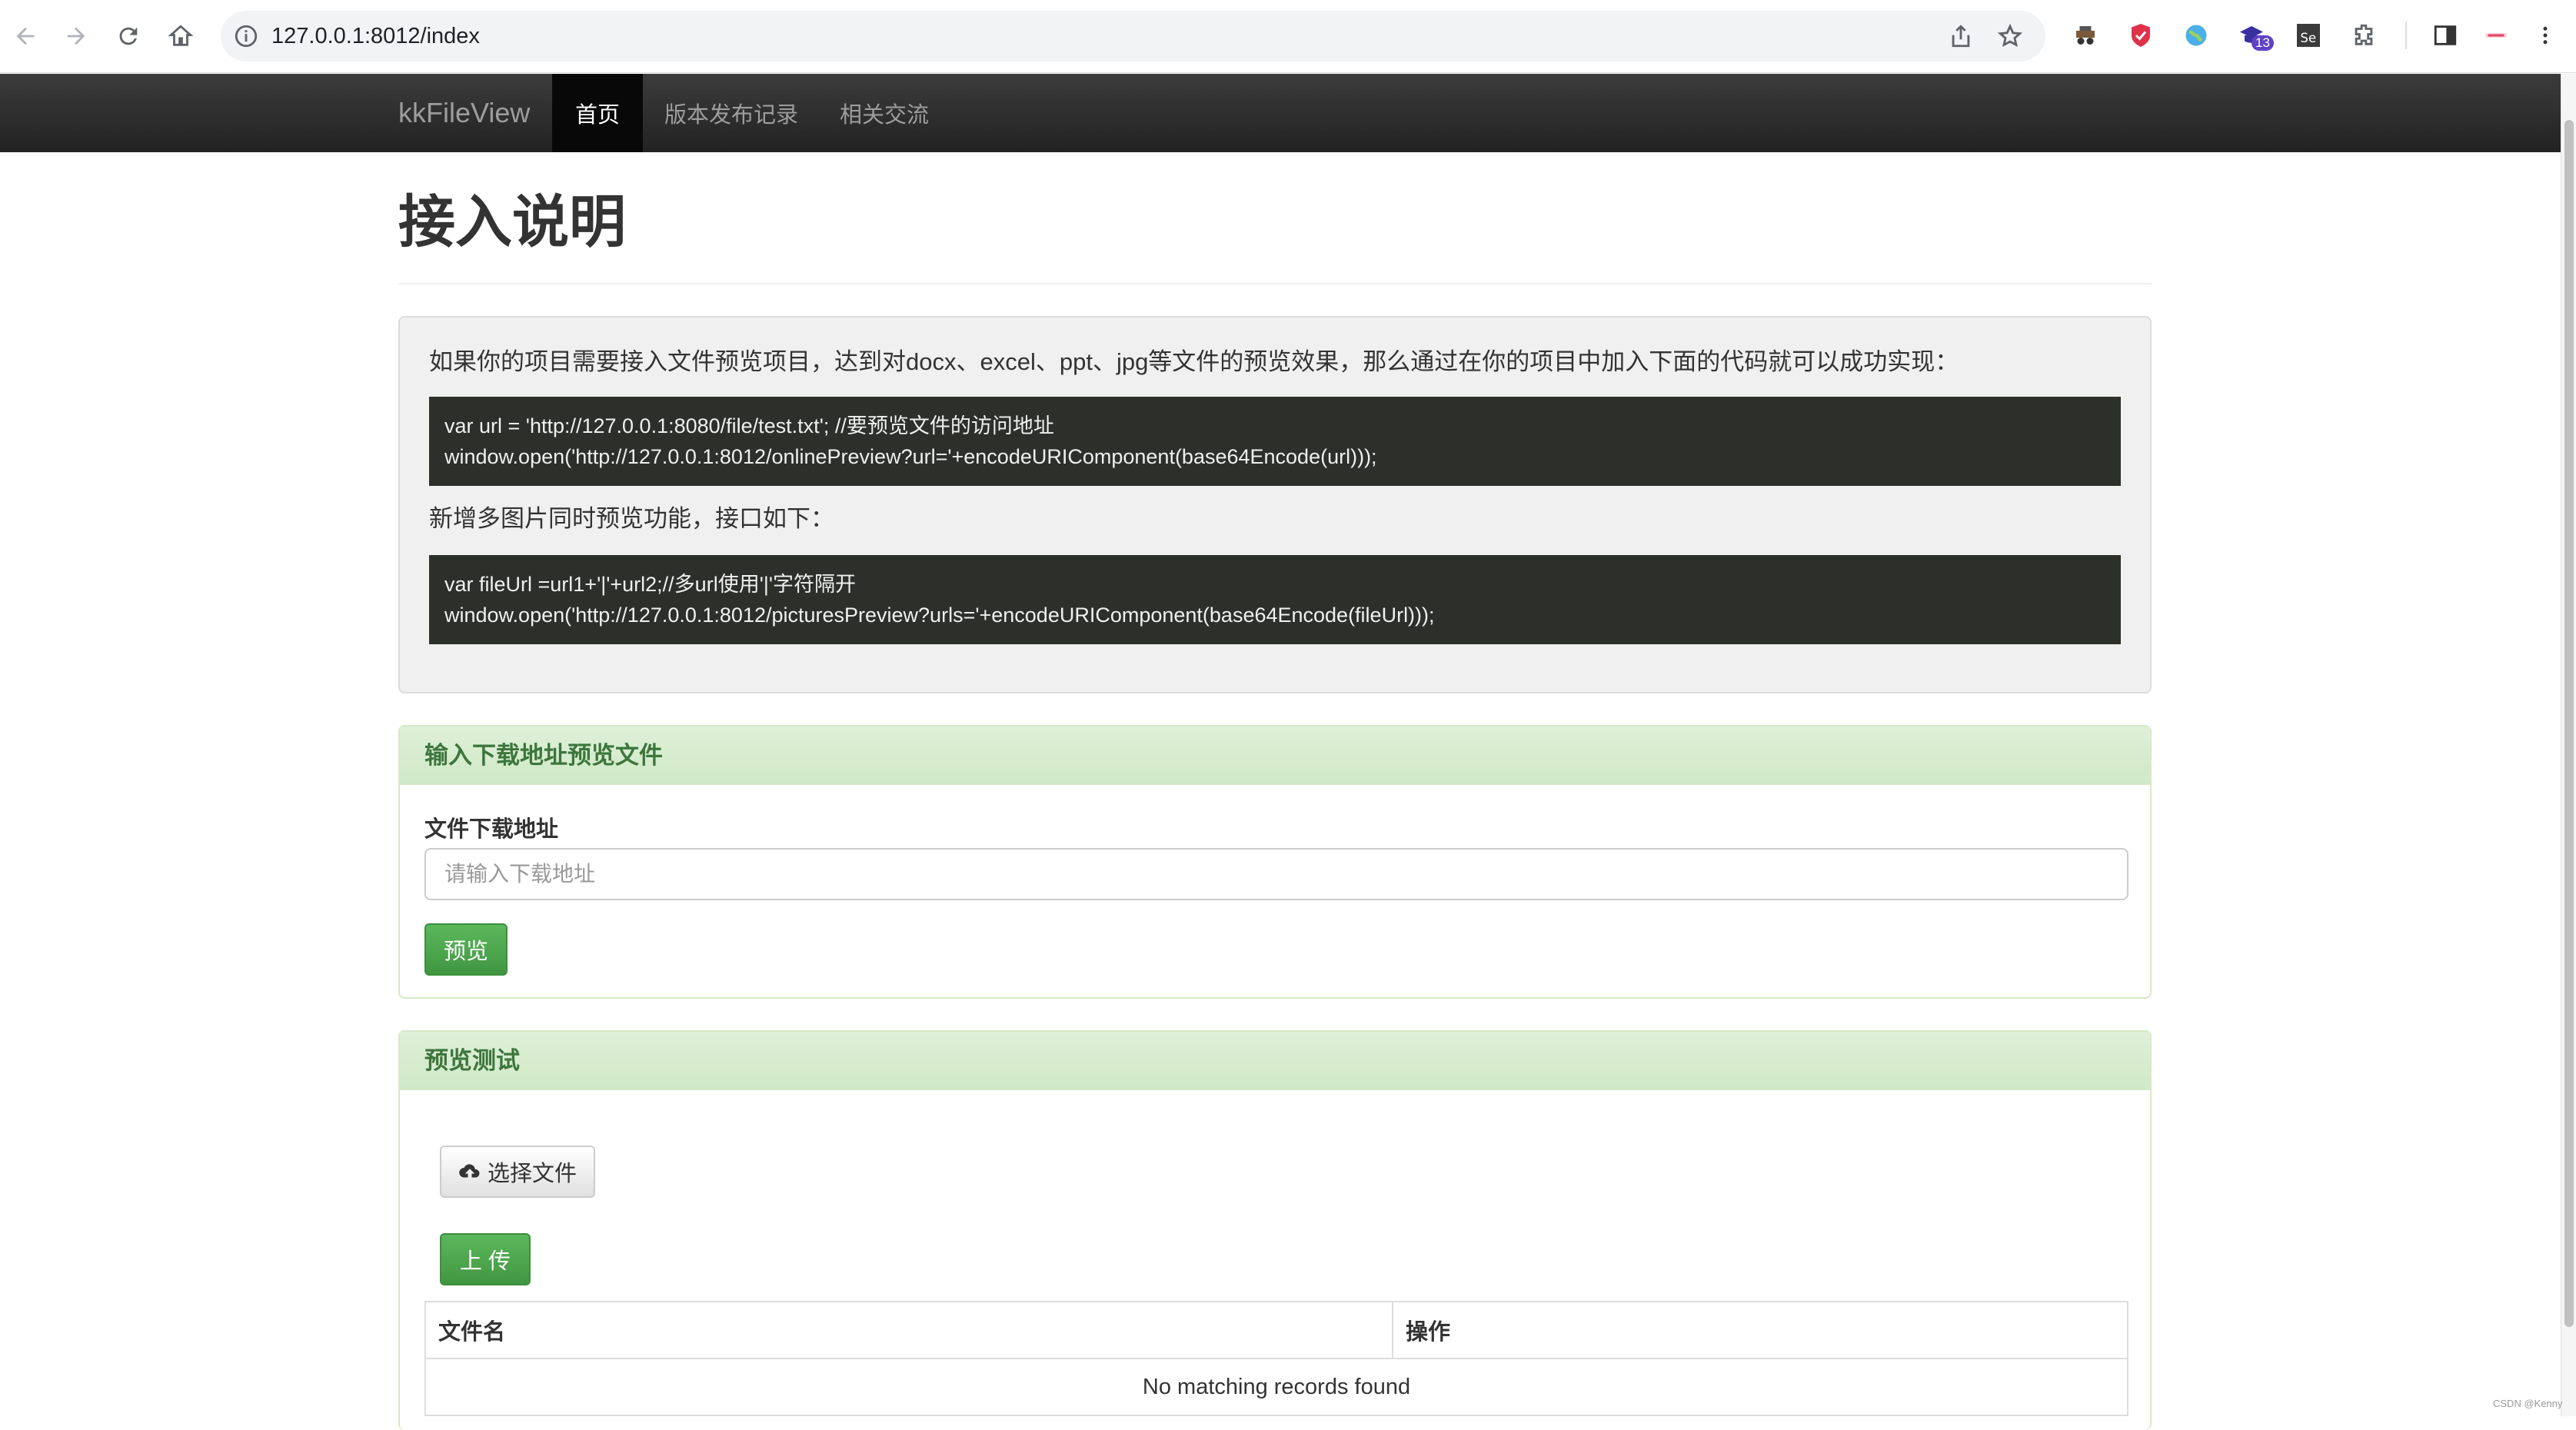 This screenshot has height=1430, width=2576. What do you see at coordinates (2263, 43) in the screenshot?
I see `extension-badge: 13` at bounding box center [2263, 43].